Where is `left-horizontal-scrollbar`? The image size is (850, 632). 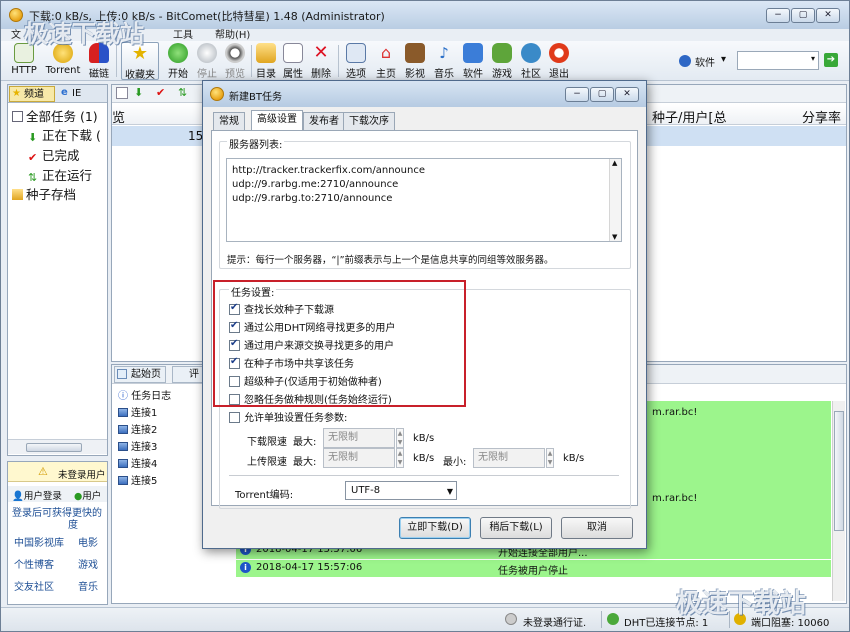 left-horizontal-scrollbar is located at coordinates (57, 446).